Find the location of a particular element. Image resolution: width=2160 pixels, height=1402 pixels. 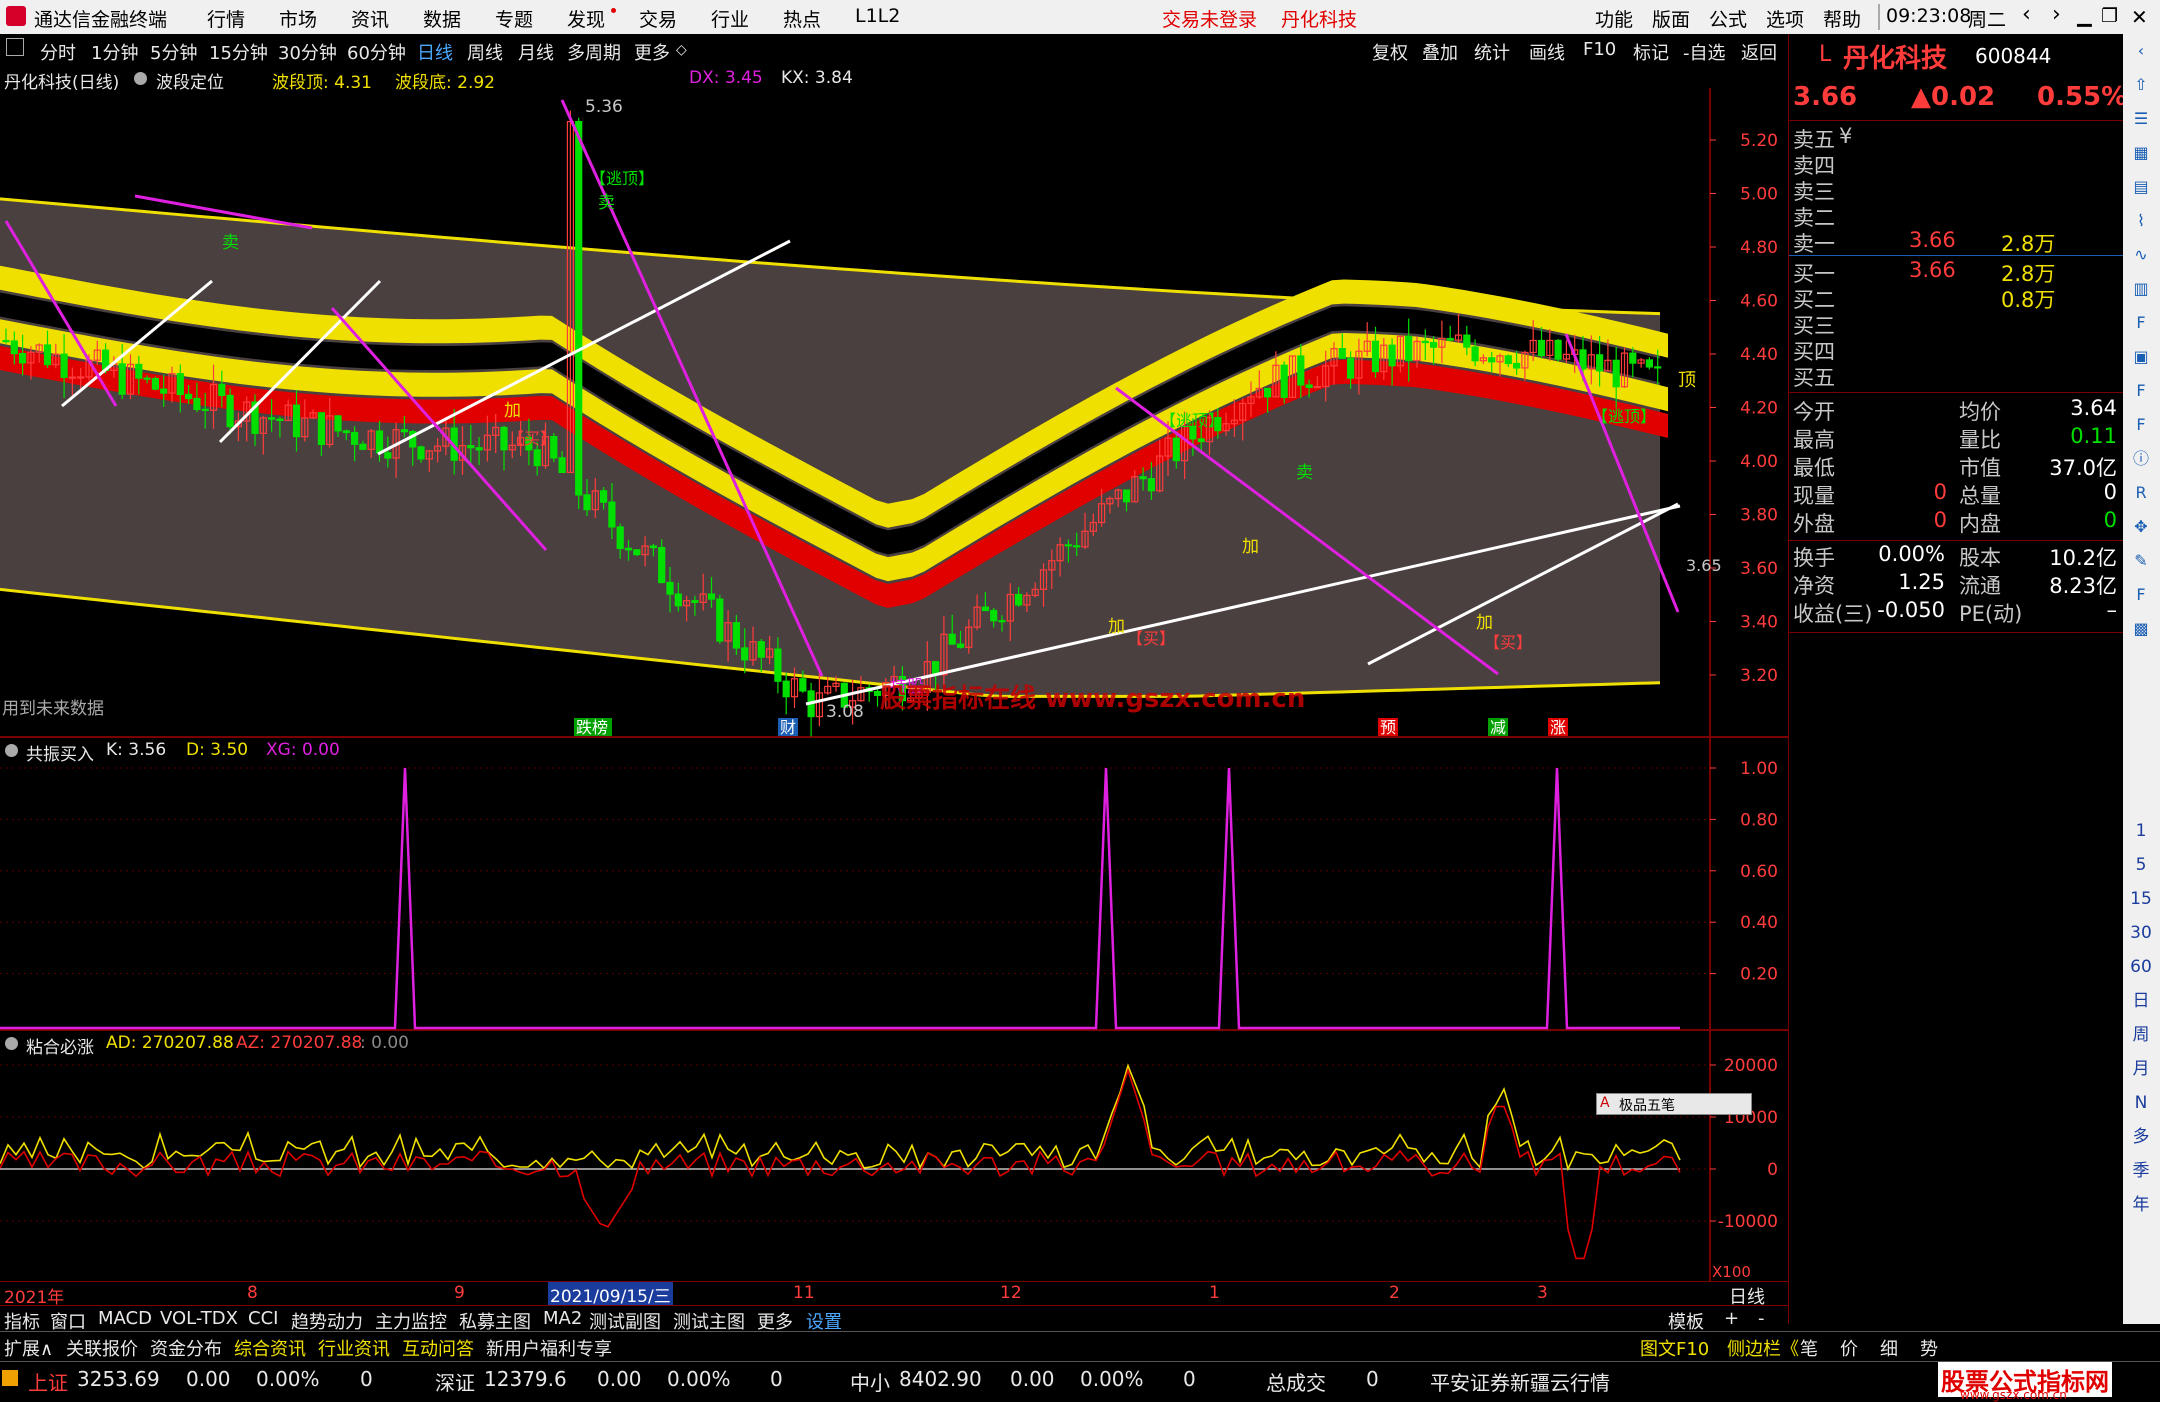

tab-ma2: MA2 is located at coordinates (562, 1318).